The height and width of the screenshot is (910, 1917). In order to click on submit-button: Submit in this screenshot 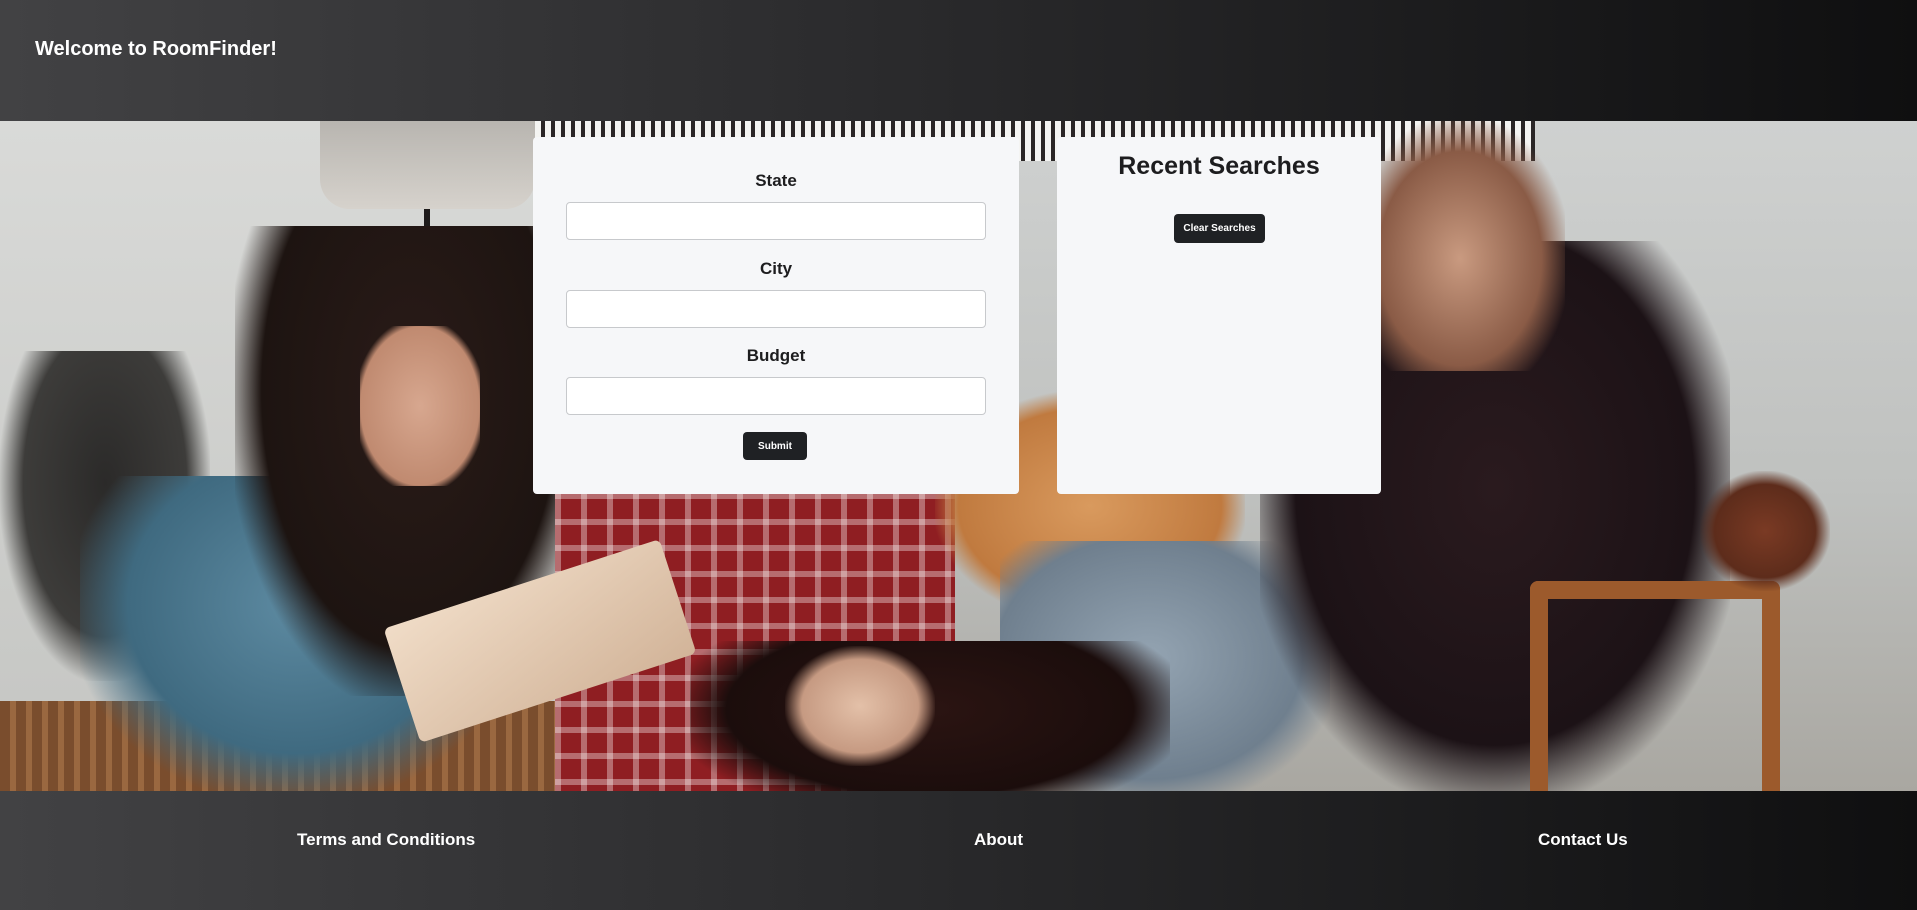, I will do `click(775, 446)`.